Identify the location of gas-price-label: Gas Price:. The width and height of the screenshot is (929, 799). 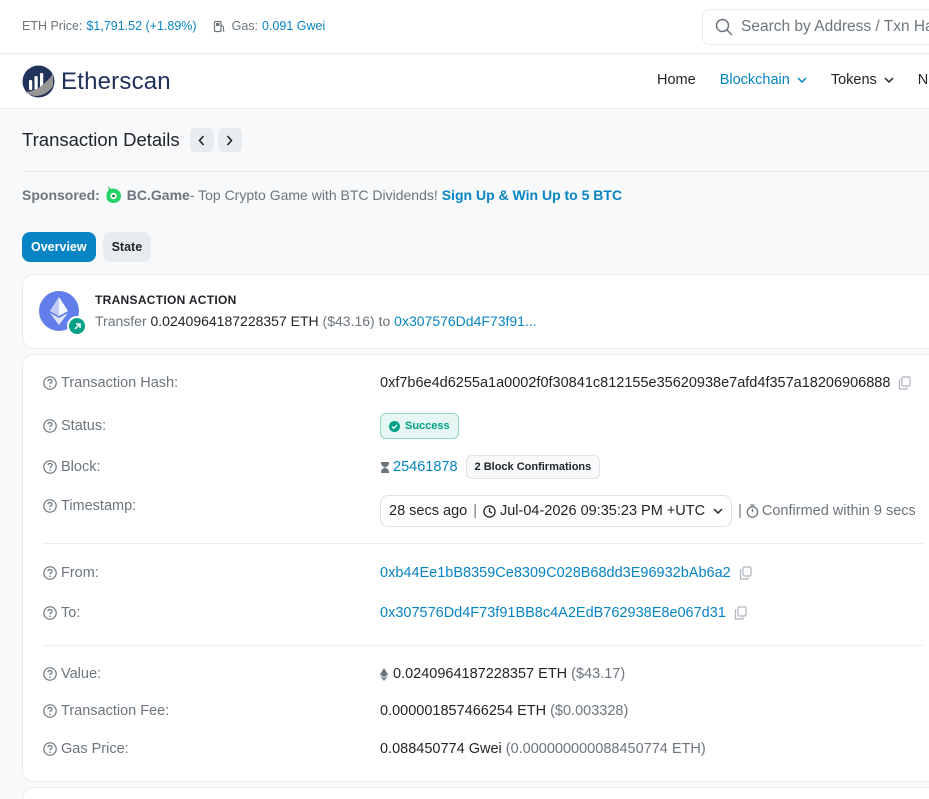
(95, 749).